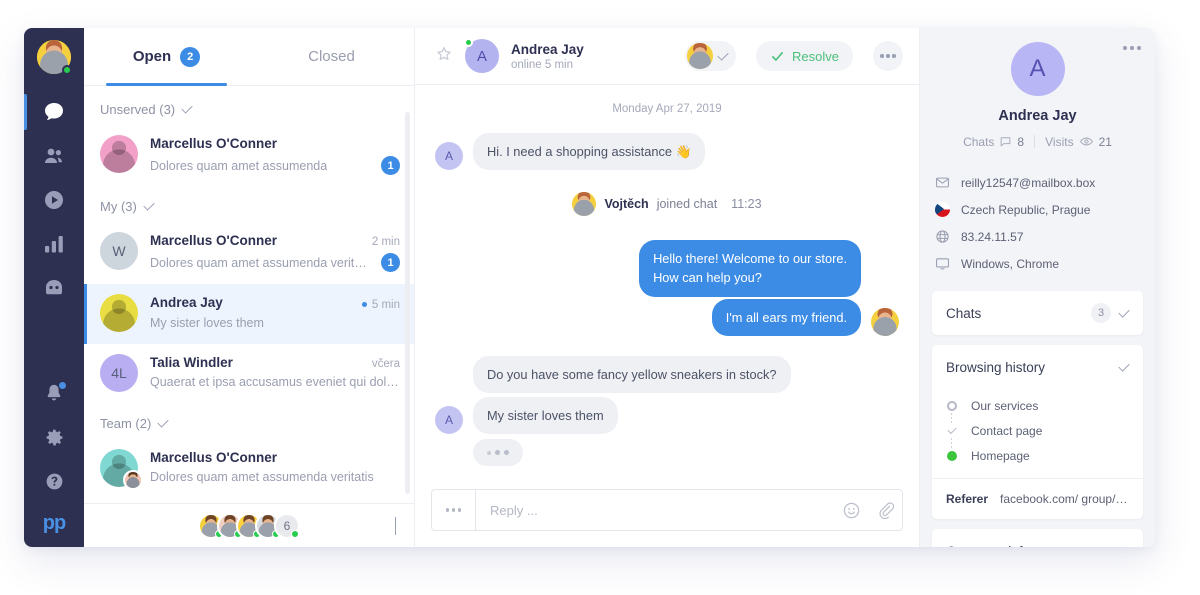 This screenshot has height=595, width=1200. What do you see at coordinates (54, 200) in the screenshot?
I see `rail-item-play` at bounding box center [54, 200].